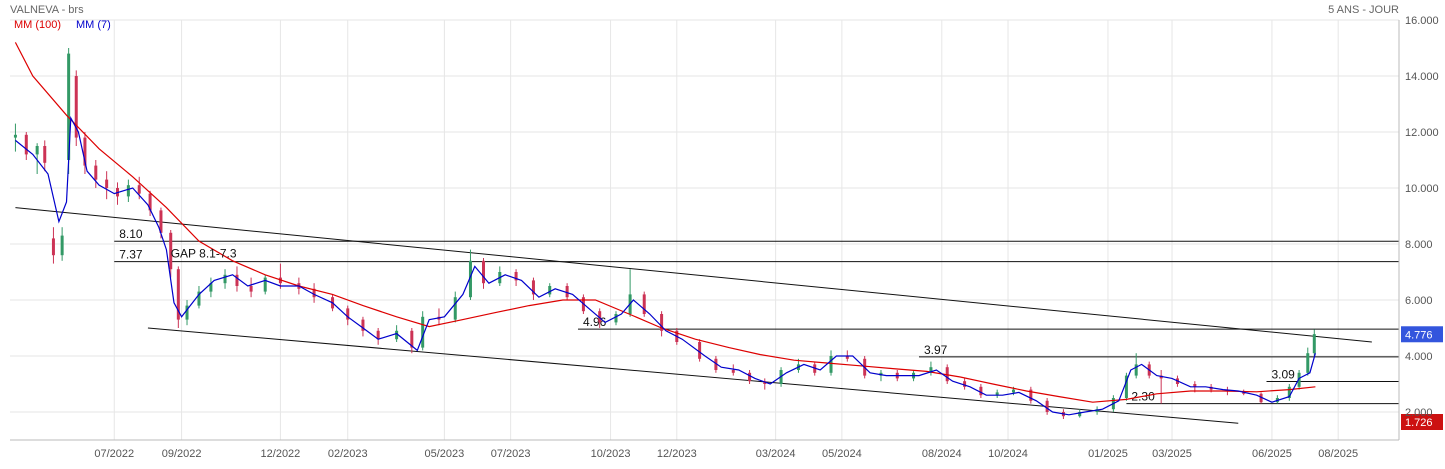 The height and width of the screenshot is (469, 1445). What do you see at coordinates (1272, 454) in the screenshot?
I see `x-tick-label: 06/2025` at bounding box center [1272, 454].